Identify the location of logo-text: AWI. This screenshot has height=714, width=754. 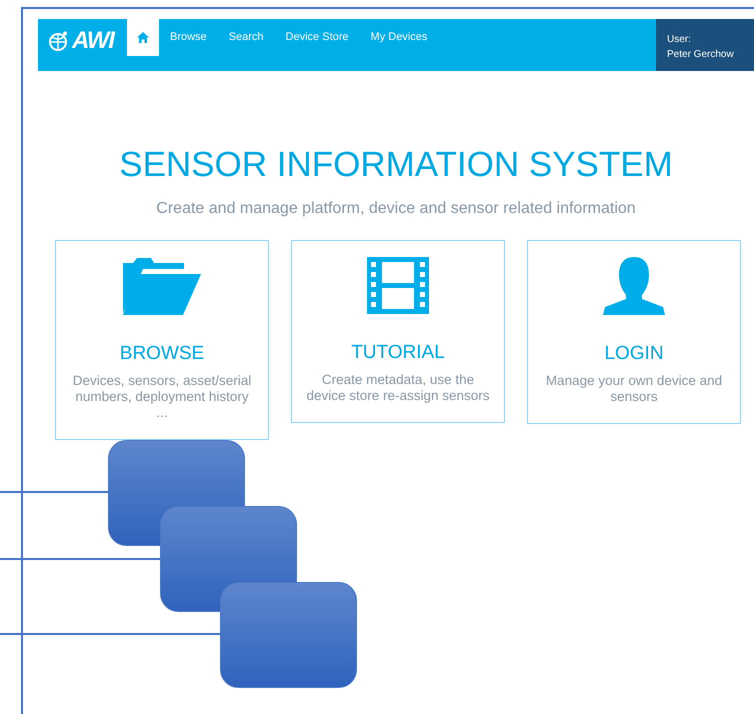
(93, 41).